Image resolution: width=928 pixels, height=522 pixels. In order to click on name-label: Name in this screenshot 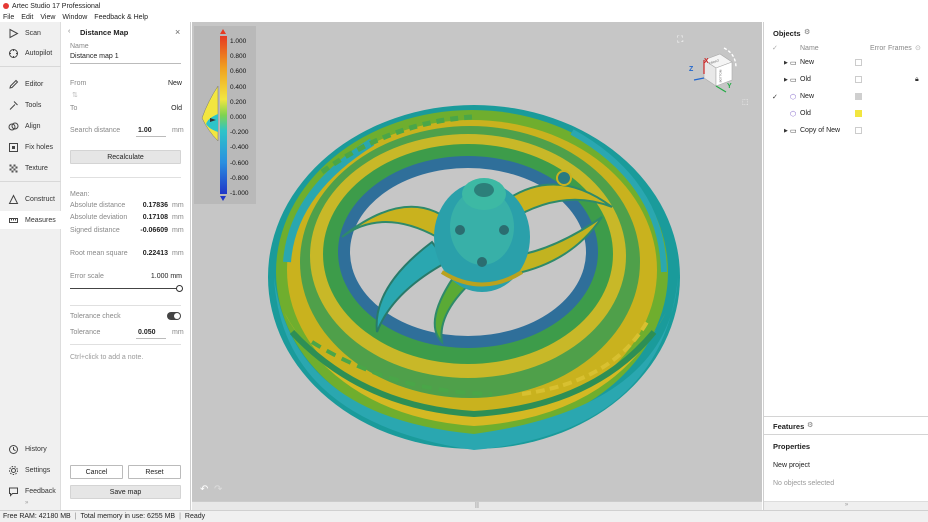, I will do `click(79, 46)`.